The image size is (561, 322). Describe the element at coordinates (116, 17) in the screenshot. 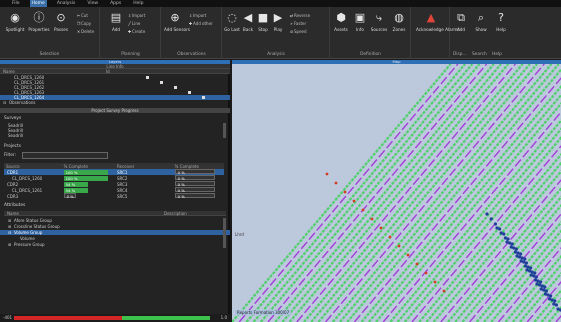

I see `document-icon: ▤` at that location.